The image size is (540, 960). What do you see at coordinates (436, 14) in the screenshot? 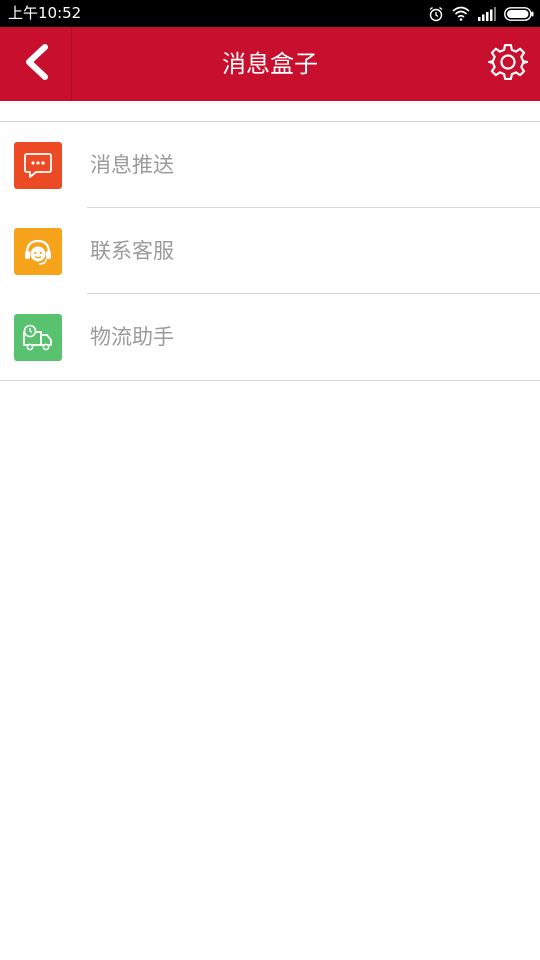
I see `alarm-icon` at bounding box center [436, 14].